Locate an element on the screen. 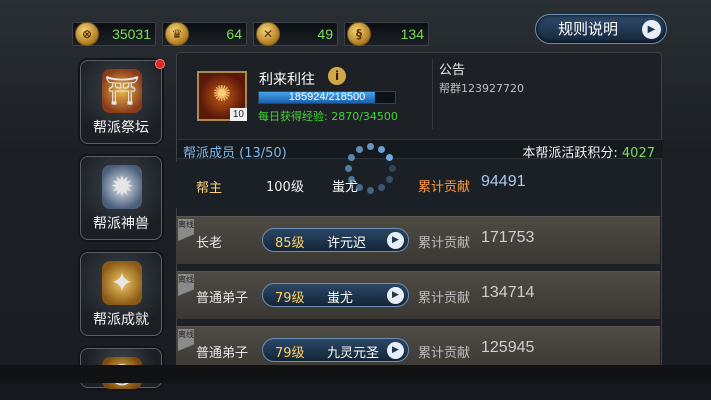  sidebar-item-achievement: ✦ 帮派成就 is located at coordinates (121, 294).